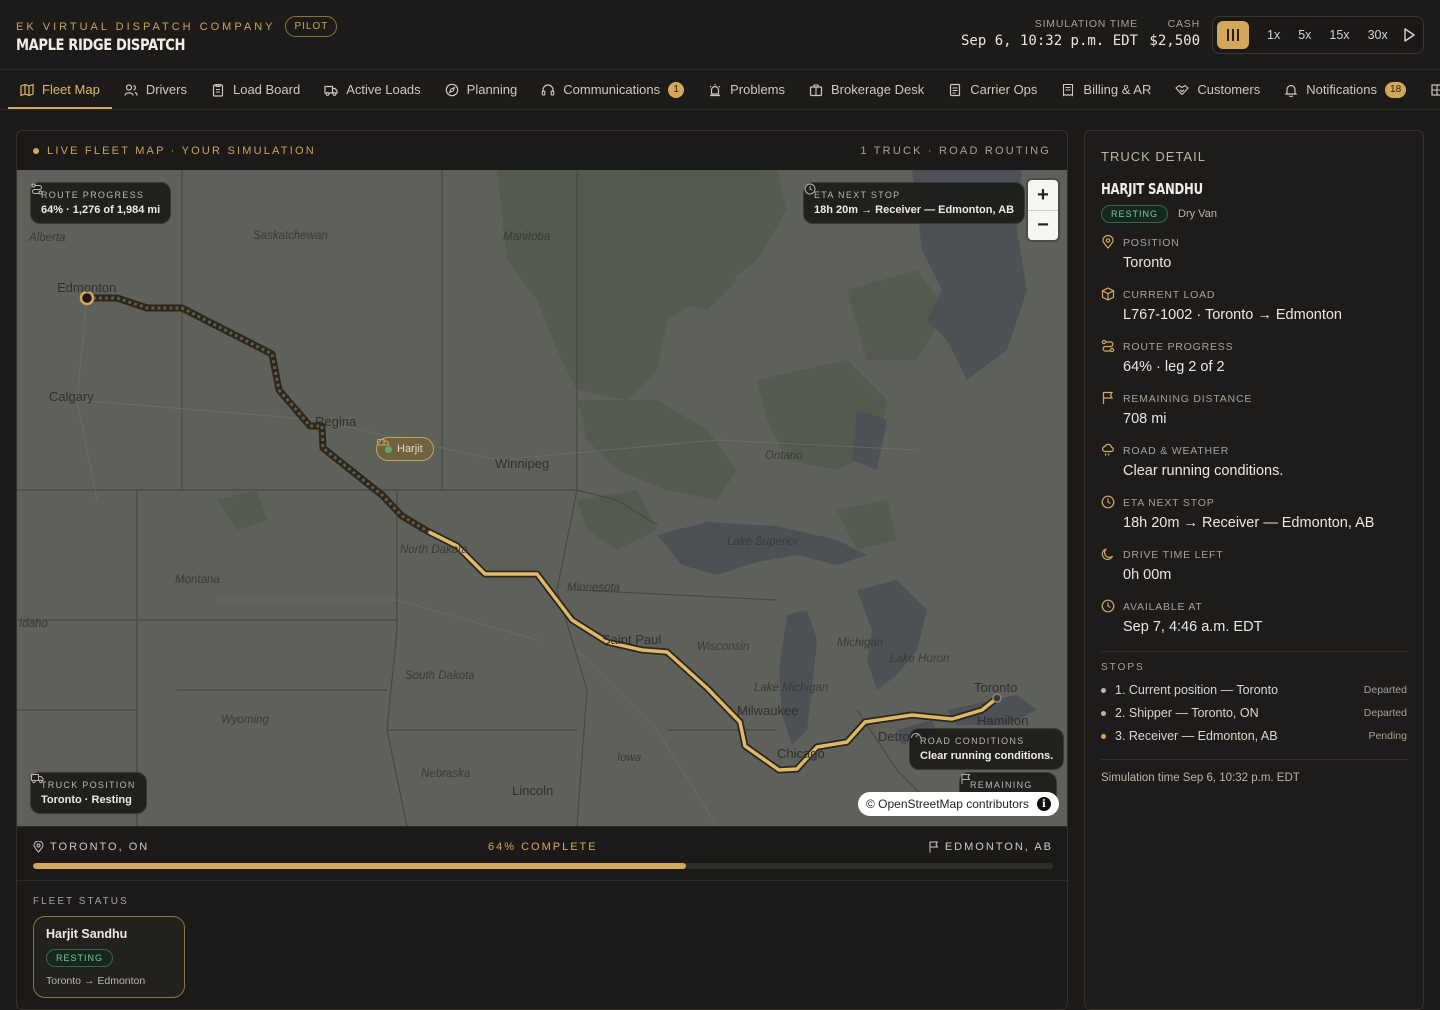 This screenshot has height=1010, width=1440. I want to click on truck-marker-label: Harjit, so click(410, 449).